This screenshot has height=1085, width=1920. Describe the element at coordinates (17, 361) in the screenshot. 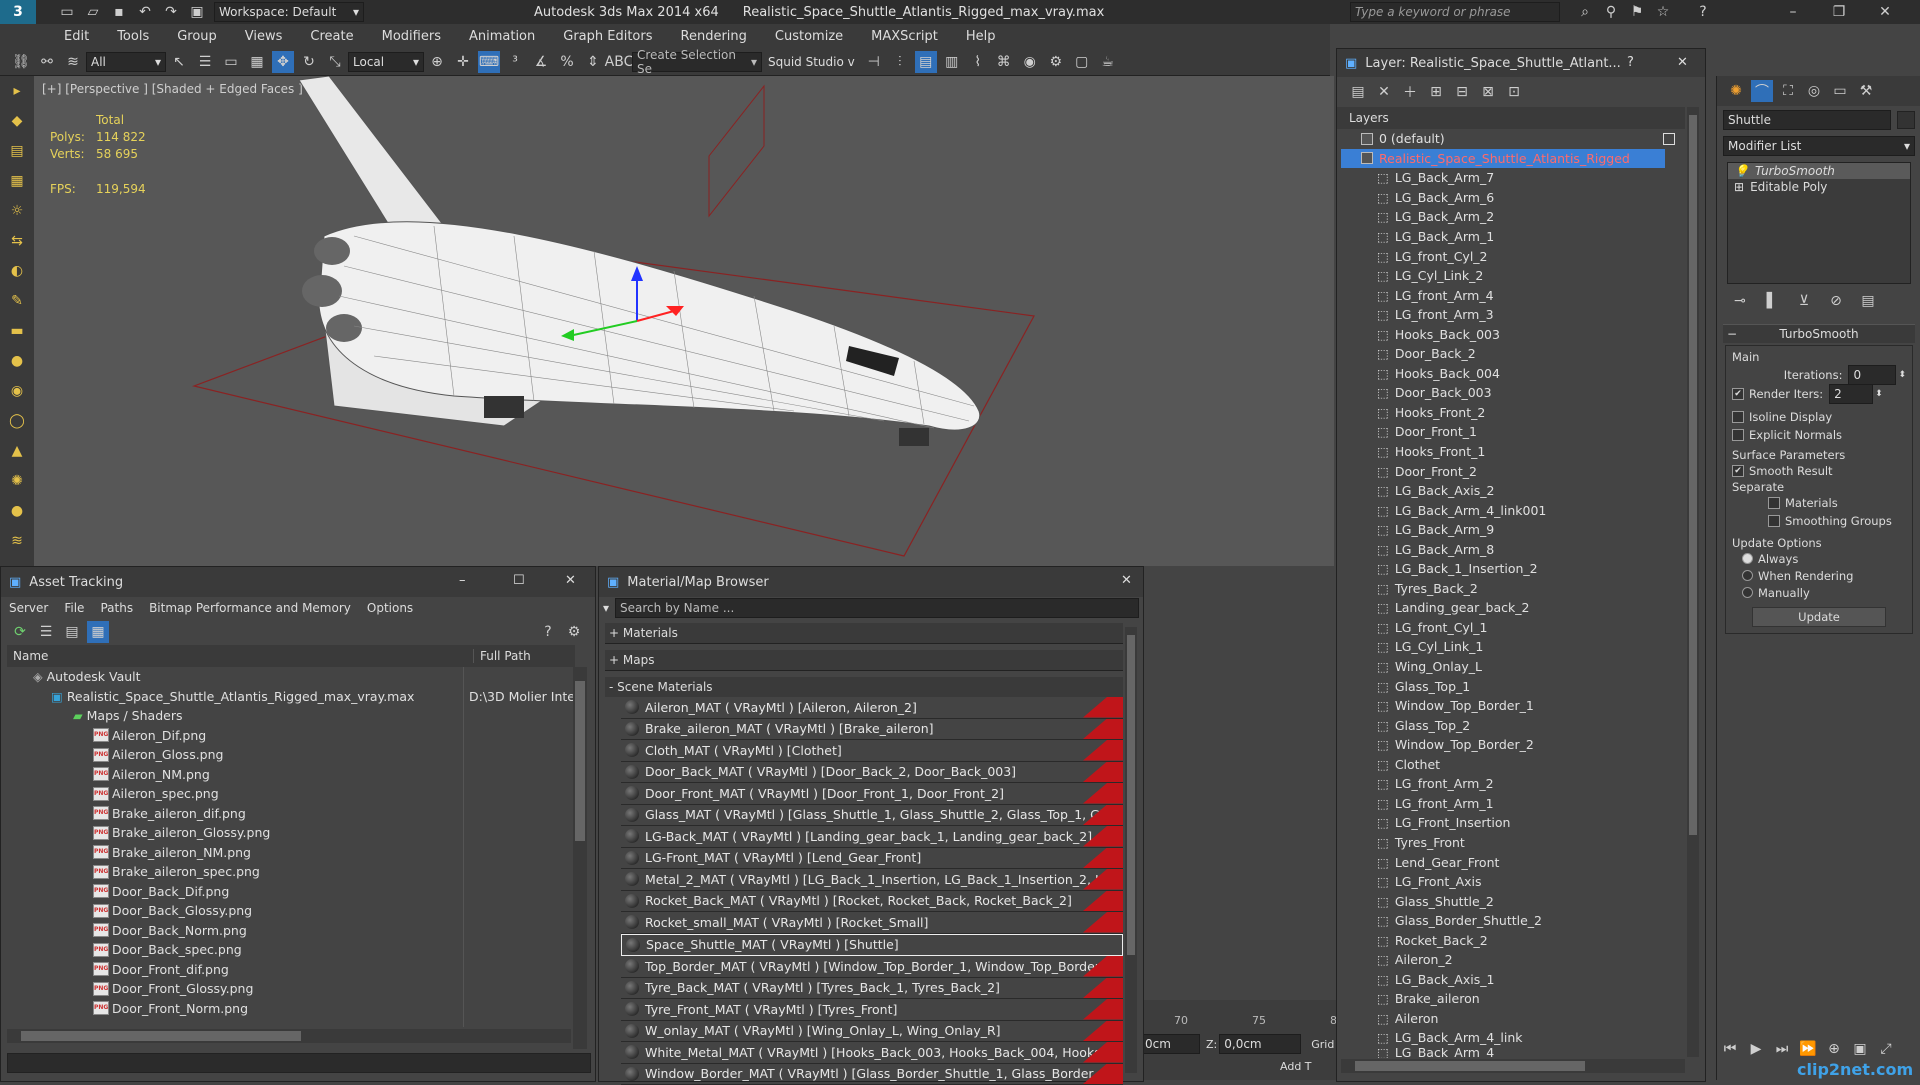

I see `strip-tool-10-icon: ●` at that location.